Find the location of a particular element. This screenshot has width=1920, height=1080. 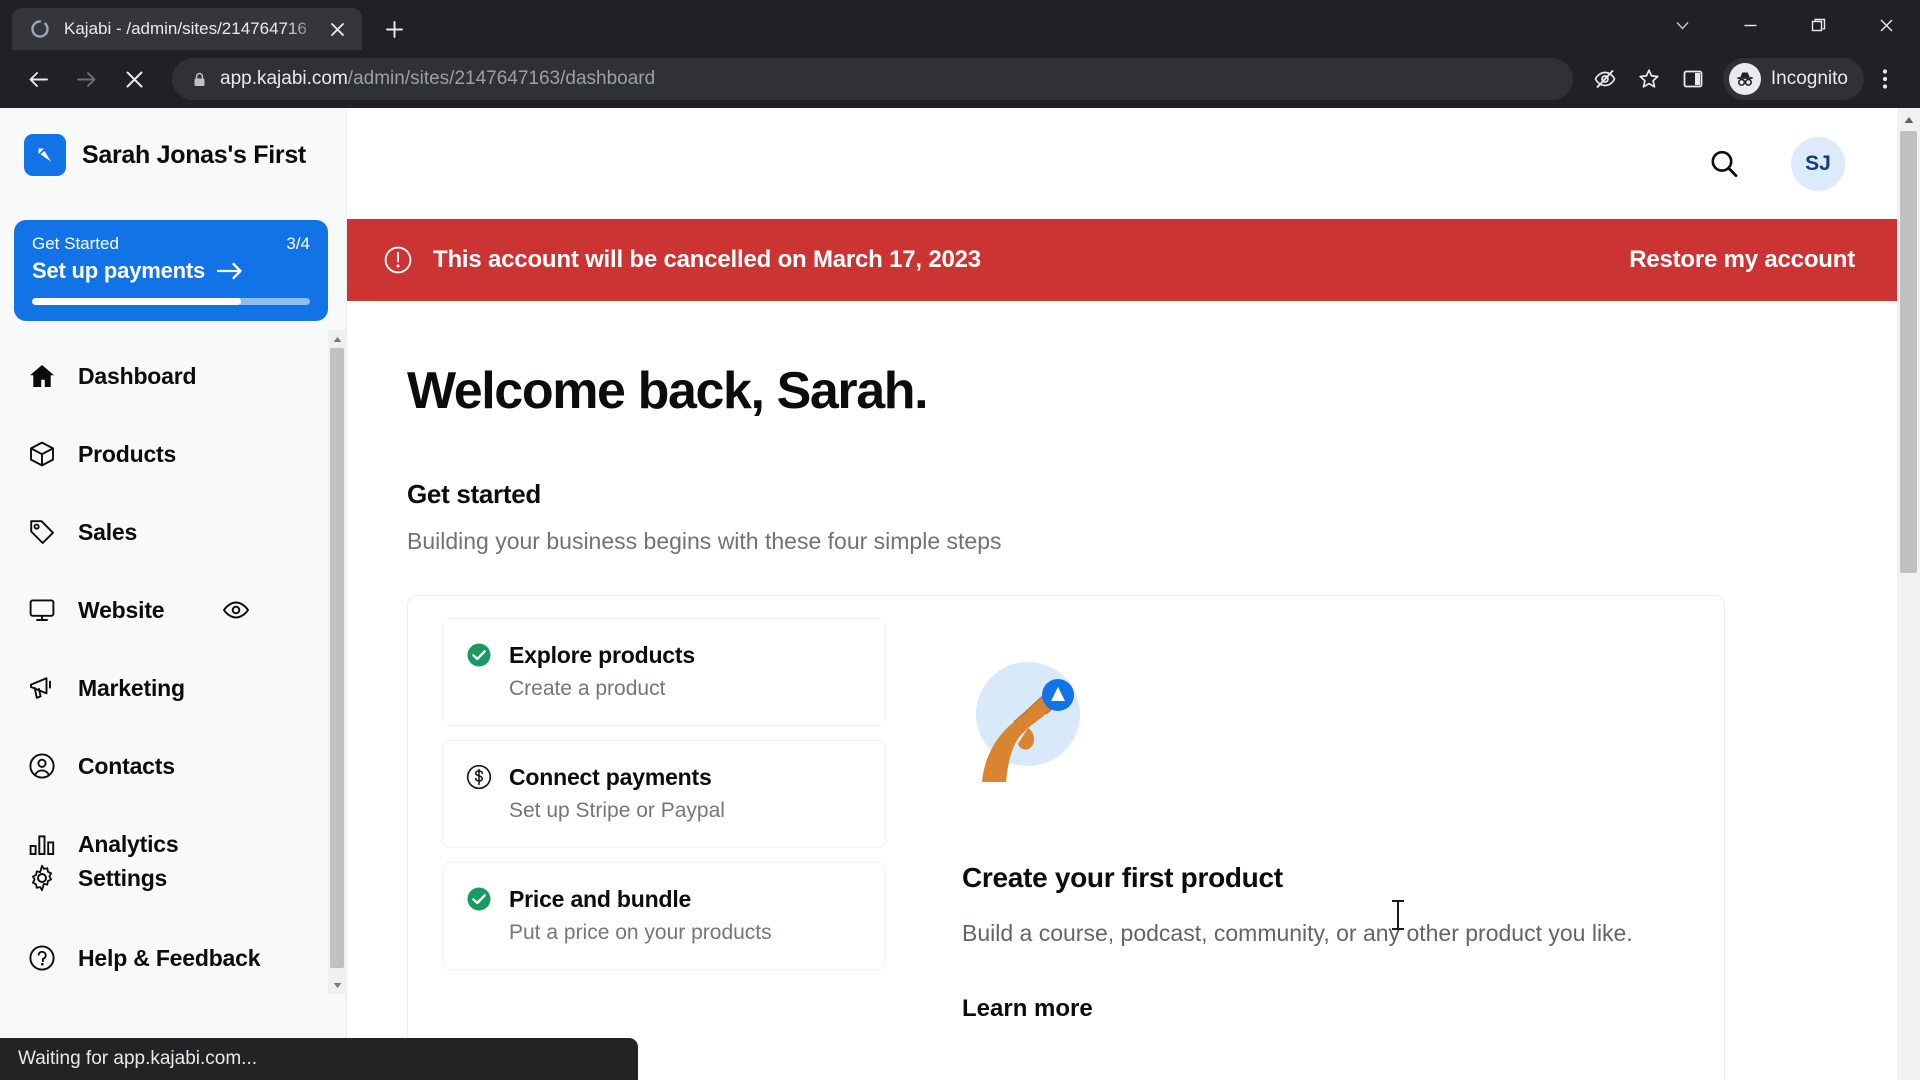

sidebar-scrollbar is located at coordinates (337, 662).